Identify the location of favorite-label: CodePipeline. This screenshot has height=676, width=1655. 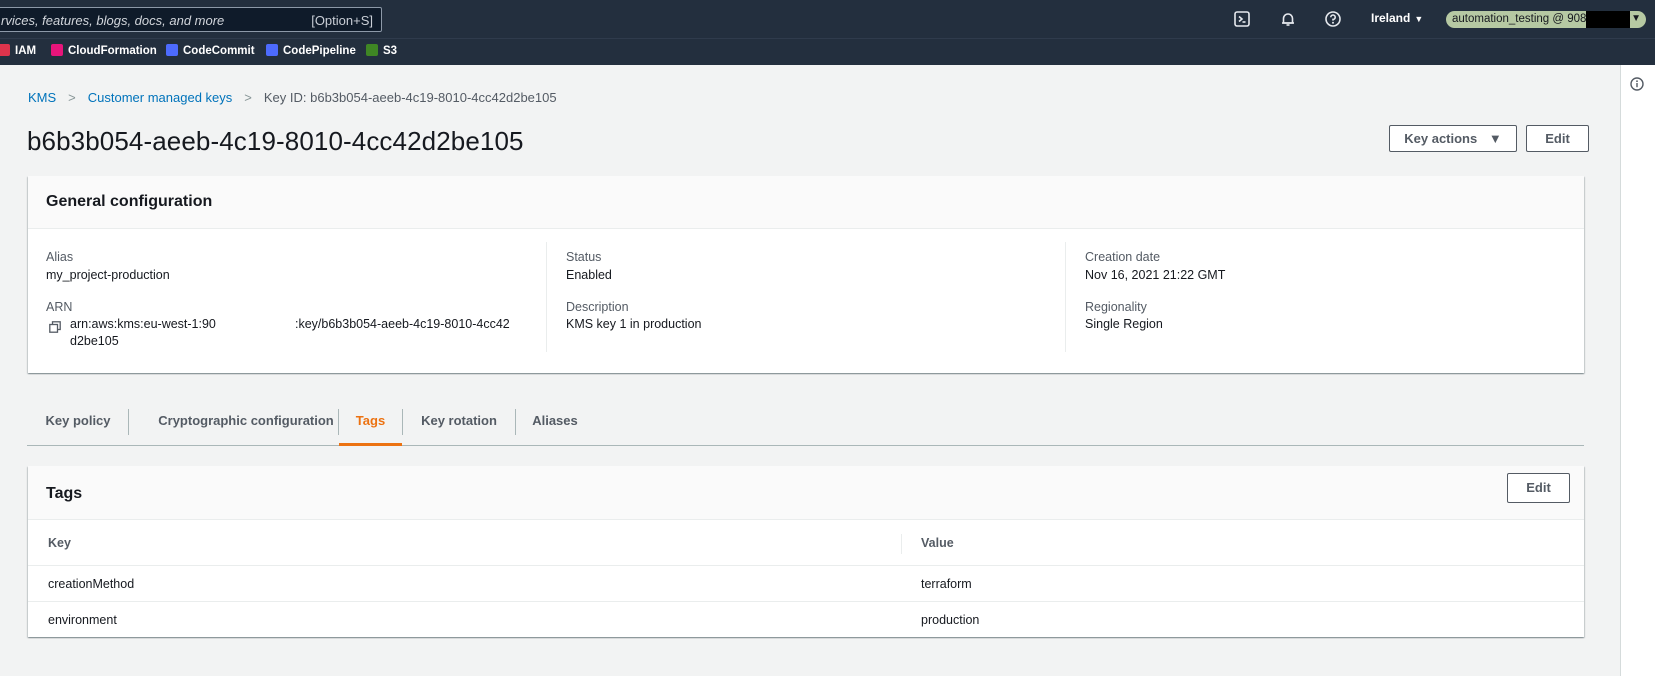
(319, 51).